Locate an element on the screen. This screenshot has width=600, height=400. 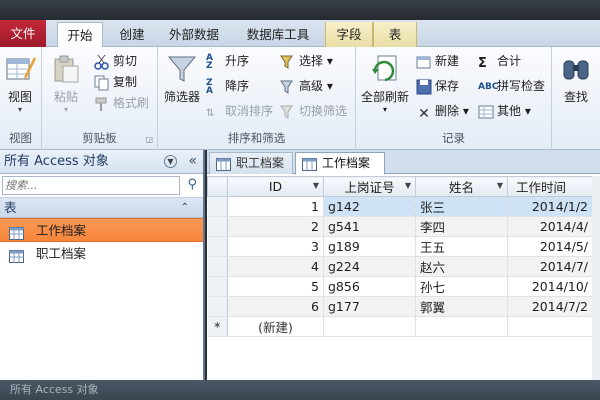
find-button: 查找 is located at coordinates (576, 79).